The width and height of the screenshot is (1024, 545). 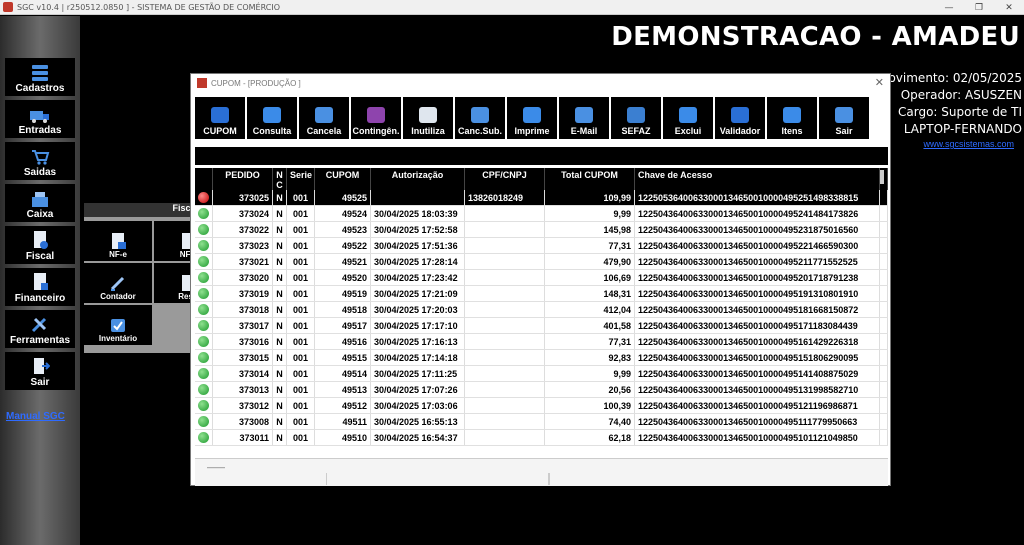 I want to click on company-name: DEMONSTRACAO - AMADEU, so click(x=815, y=37).